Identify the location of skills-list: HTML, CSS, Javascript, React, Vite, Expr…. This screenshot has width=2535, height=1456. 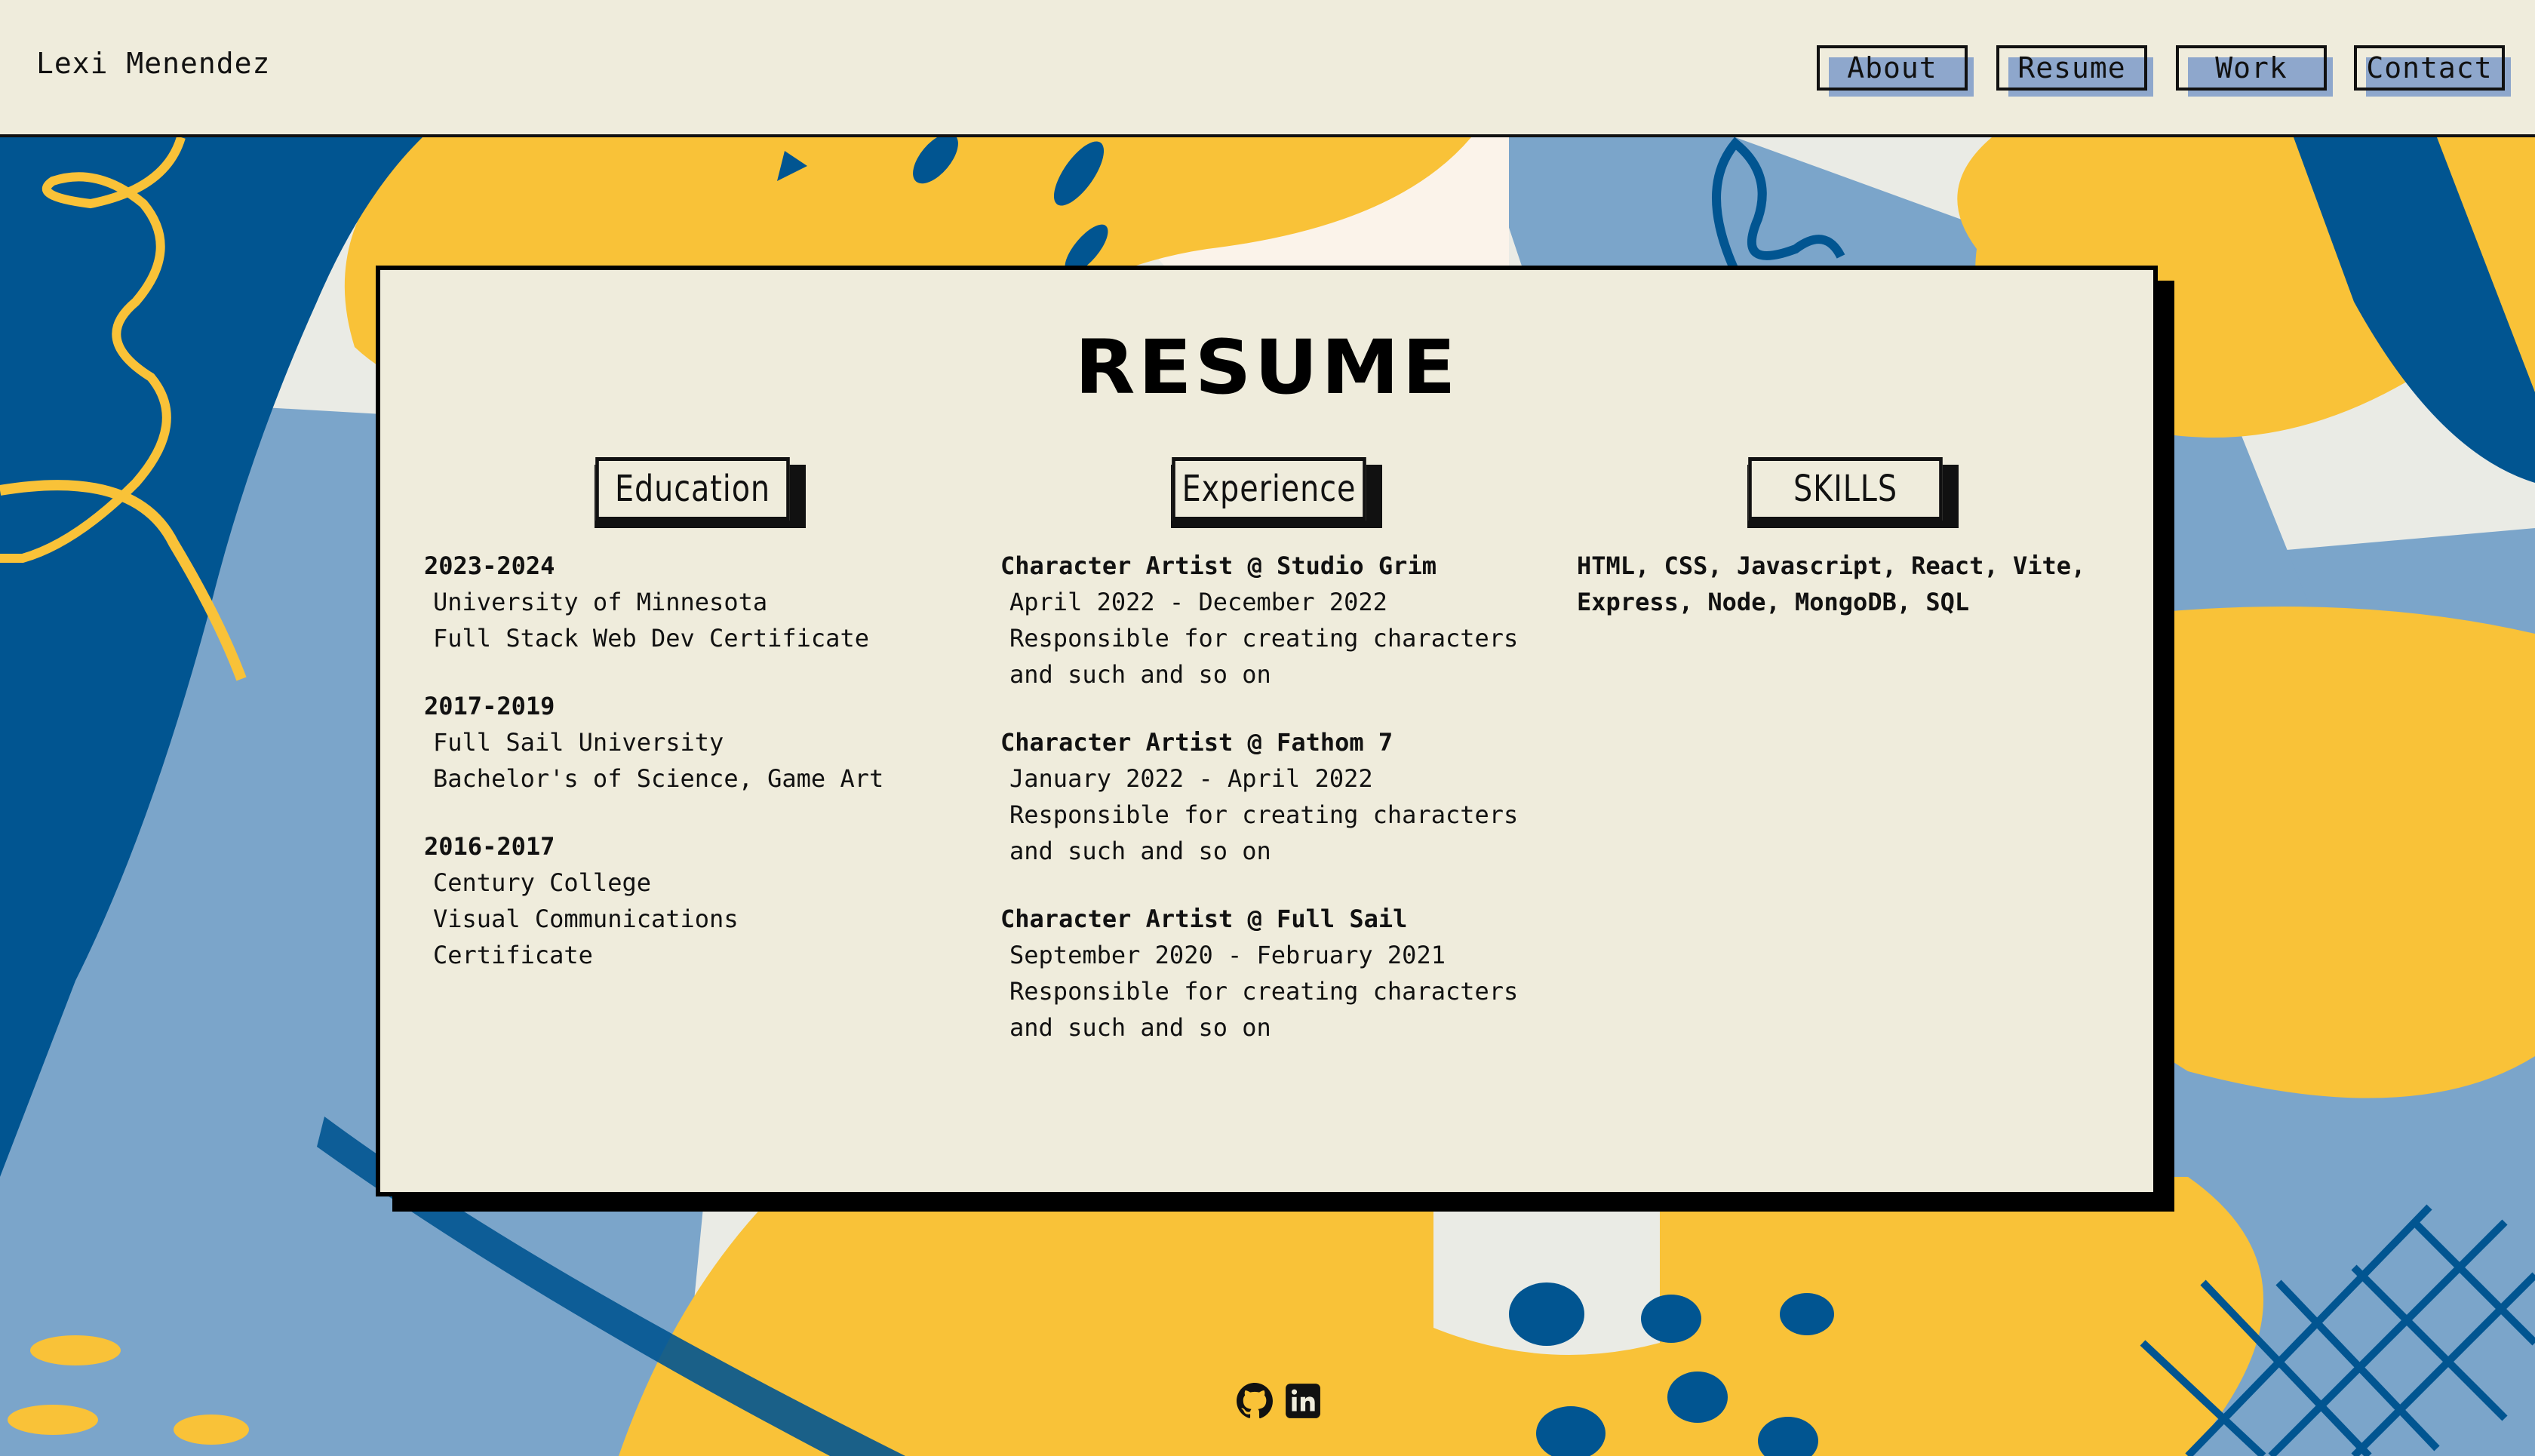
(1857, 584).